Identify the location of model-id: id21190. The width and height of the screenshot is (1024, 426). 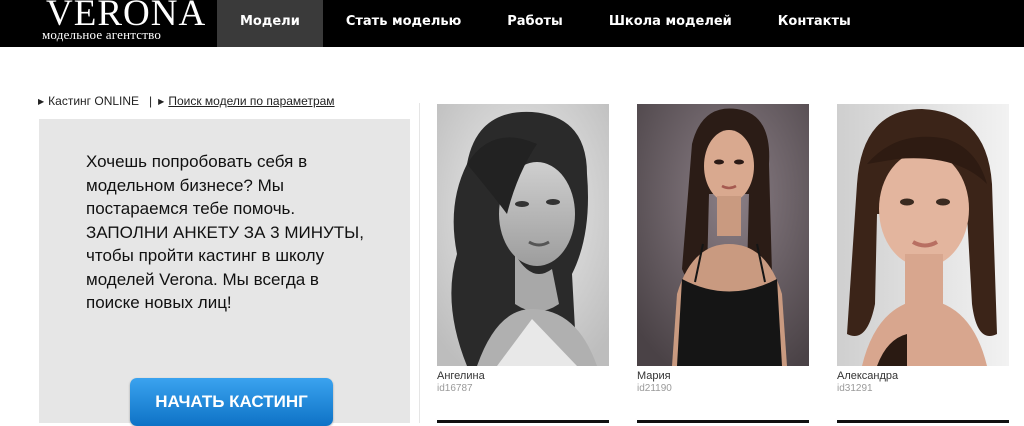
(654, 388).